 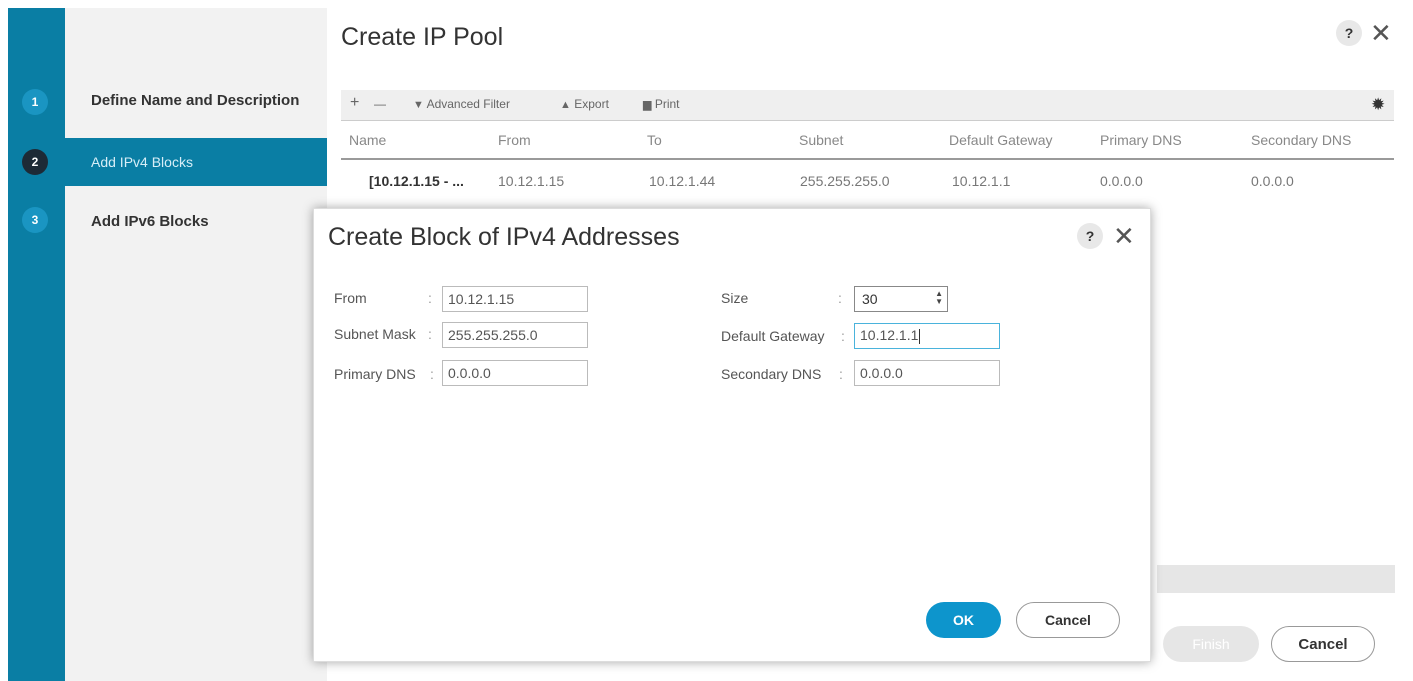 What do you see at coordinates (920, 336) in the screenshot?
I see `text-cursor` at bounding box center [920, 336].